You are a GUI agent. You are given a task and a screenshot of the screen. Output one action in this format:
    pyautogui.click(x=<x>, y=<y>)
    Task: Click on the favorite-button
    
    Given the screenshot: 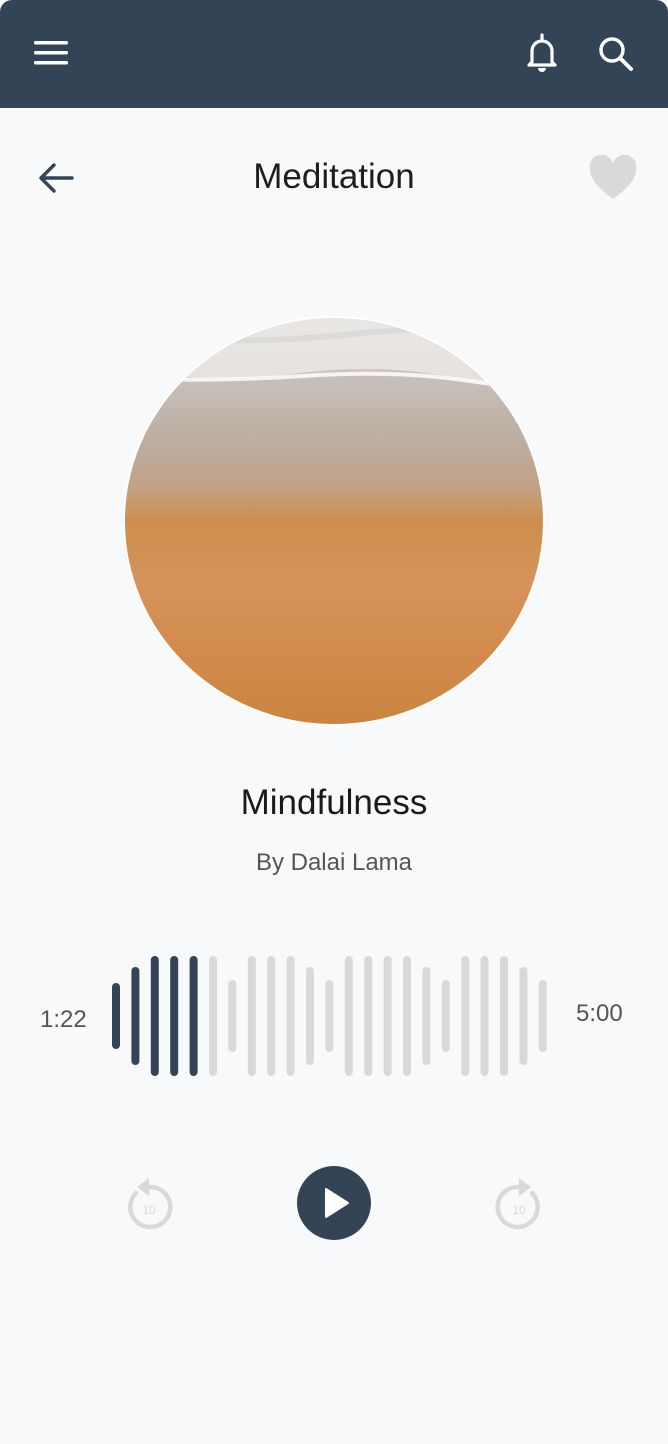 What is the action you would take?
    pyautogui.click(x=613, y=178)
    